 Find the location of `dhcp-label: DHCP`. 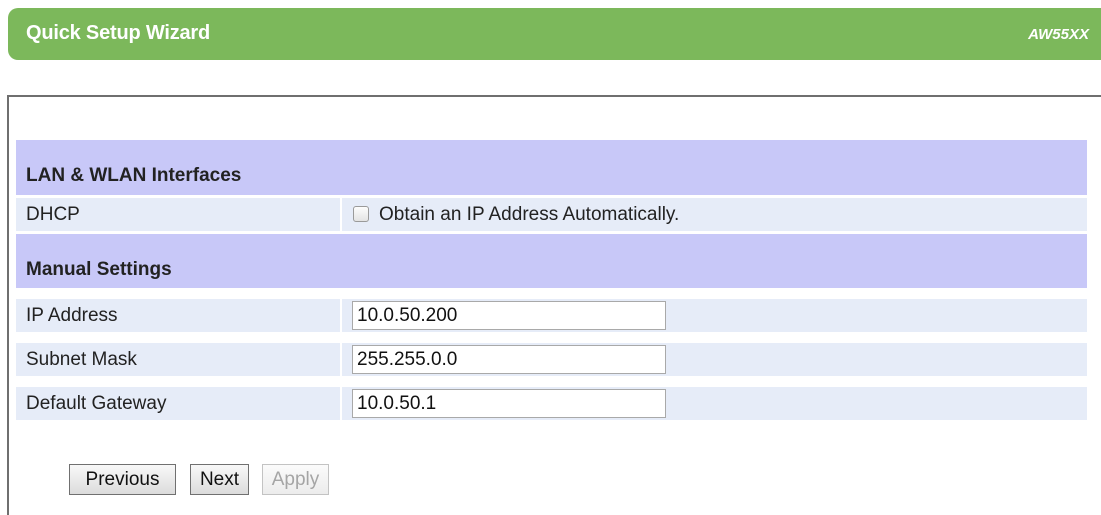

dhcp-label: DHCP is located at coordinates (53, 214).